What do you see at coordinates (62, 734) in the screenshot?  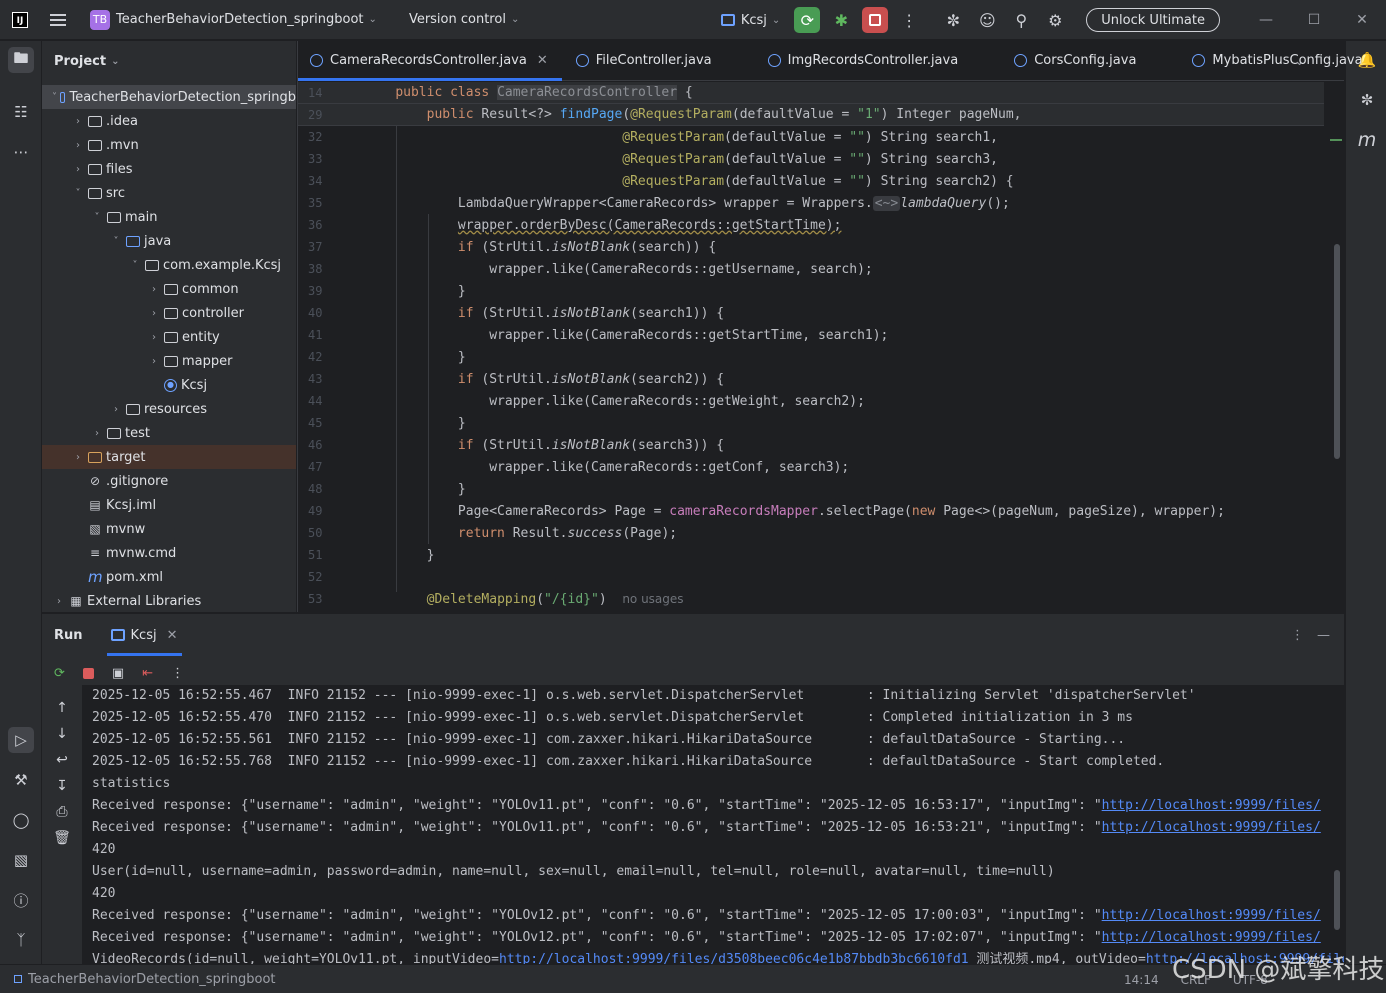 I see `scroll-down-arrow-icon: ↓` at bounding box center [62, 734].